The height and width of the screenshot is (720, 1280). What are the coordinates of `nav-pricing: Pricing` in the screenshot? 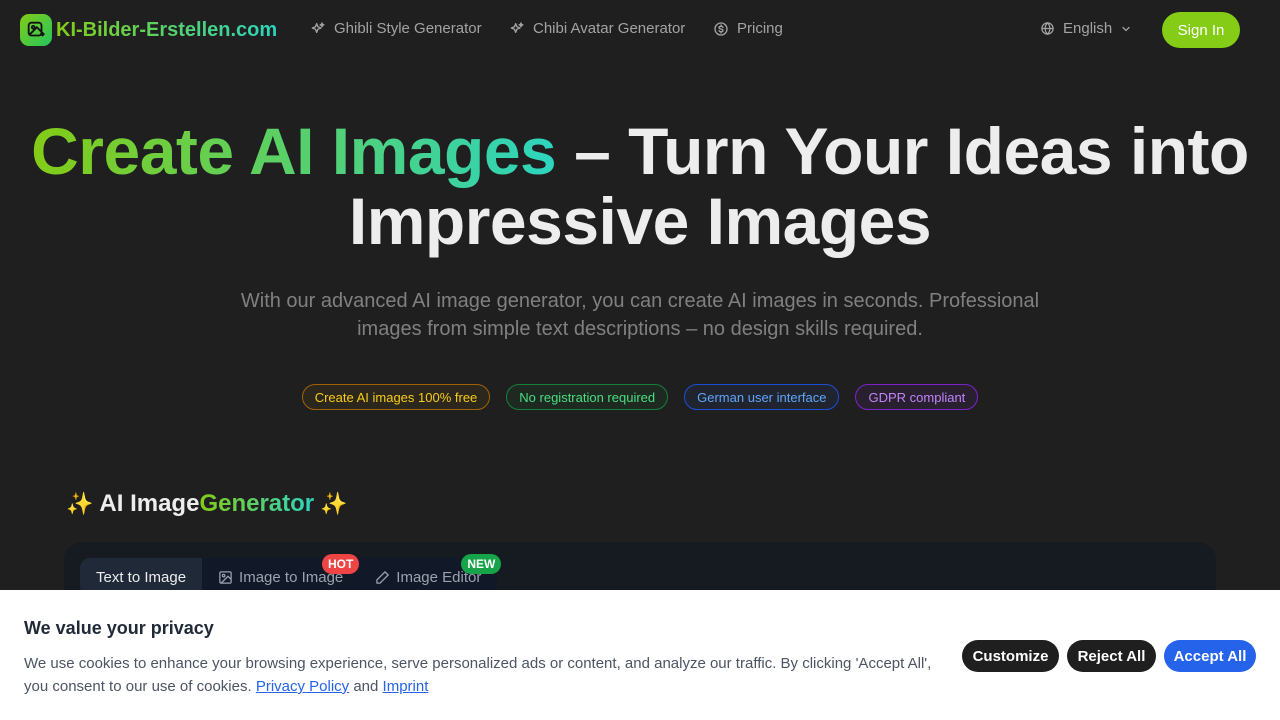 It's located at (748, 28).